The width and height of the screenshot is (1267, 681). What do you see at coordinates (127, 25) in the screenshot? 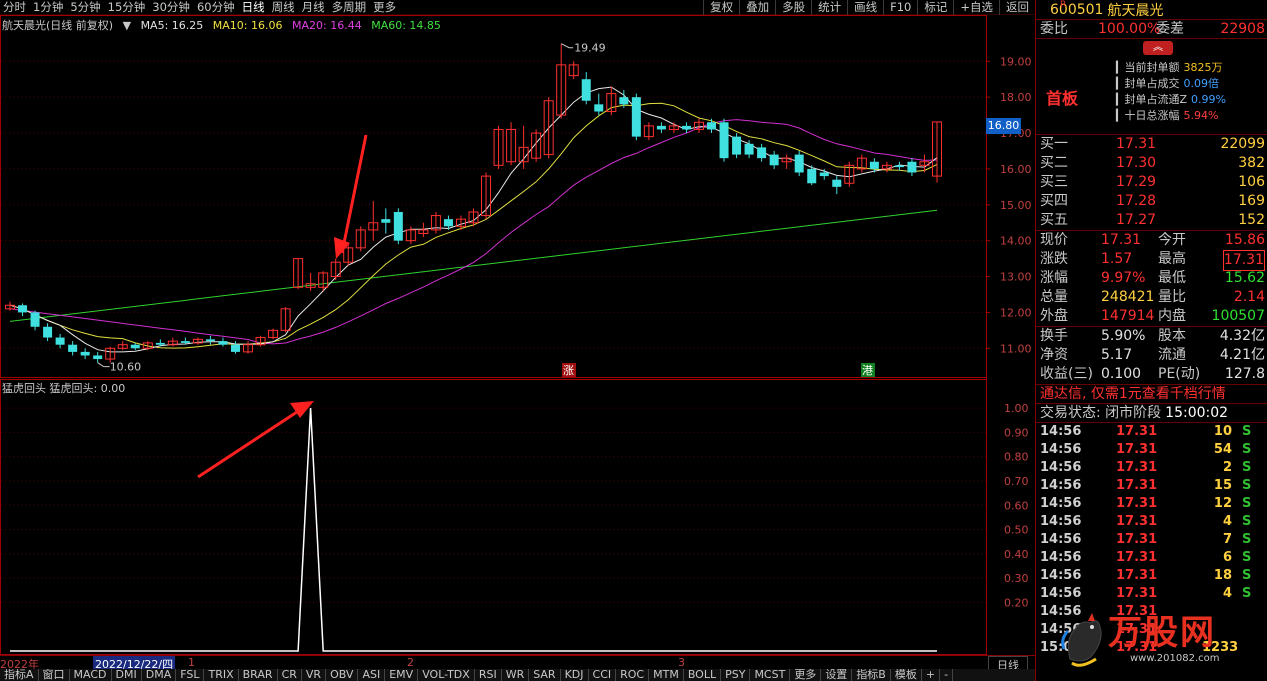
I see `dropdown-icon: ▼` at bounding box center [127, 25].